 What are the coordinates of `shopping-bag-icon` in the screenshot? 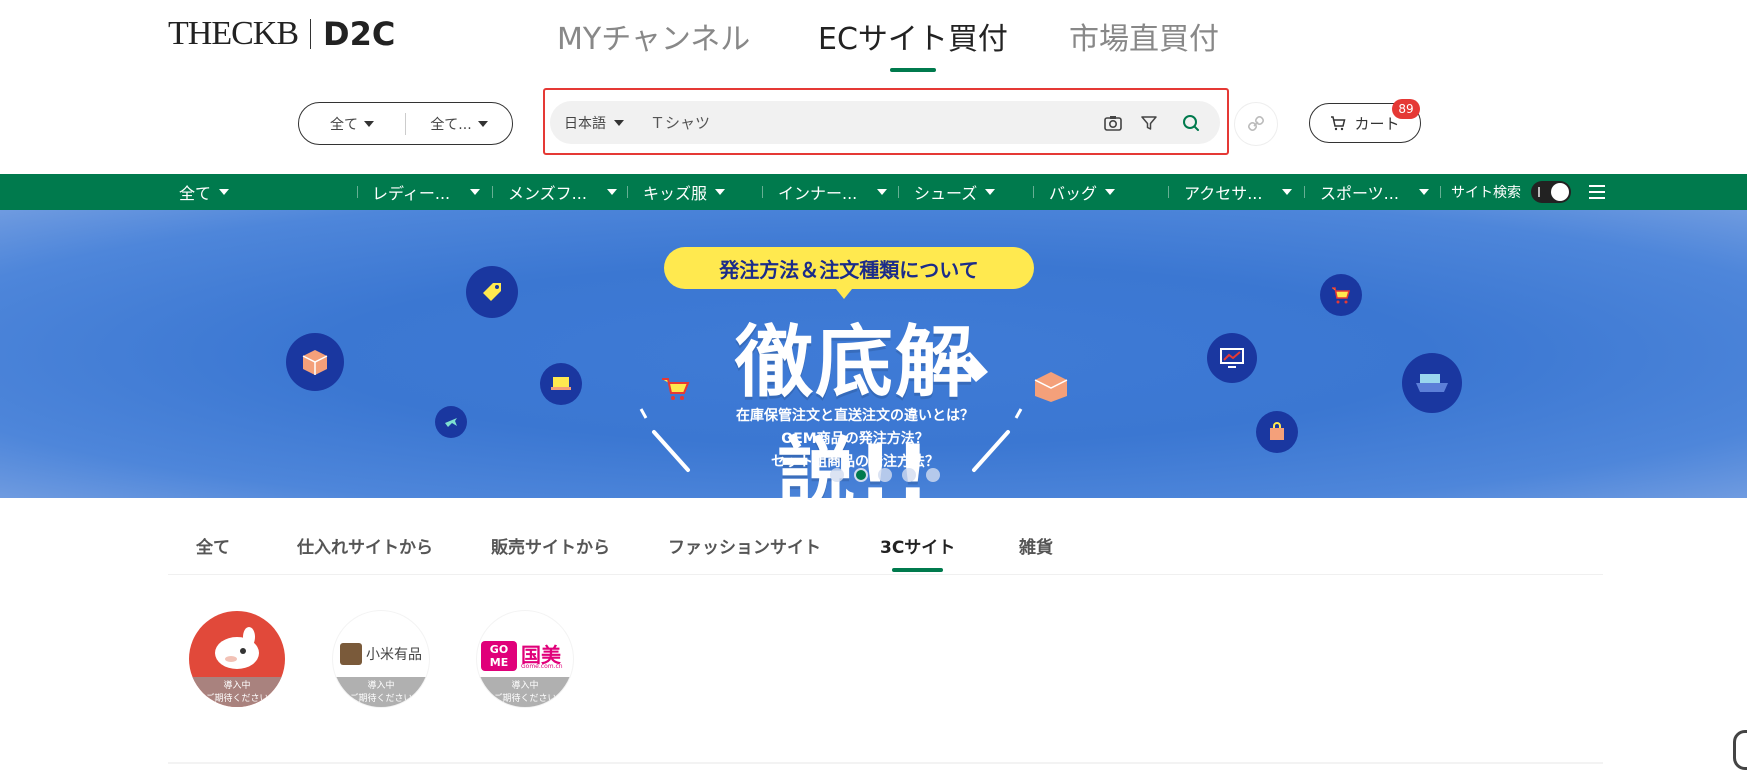 It's located at (1277, 432).